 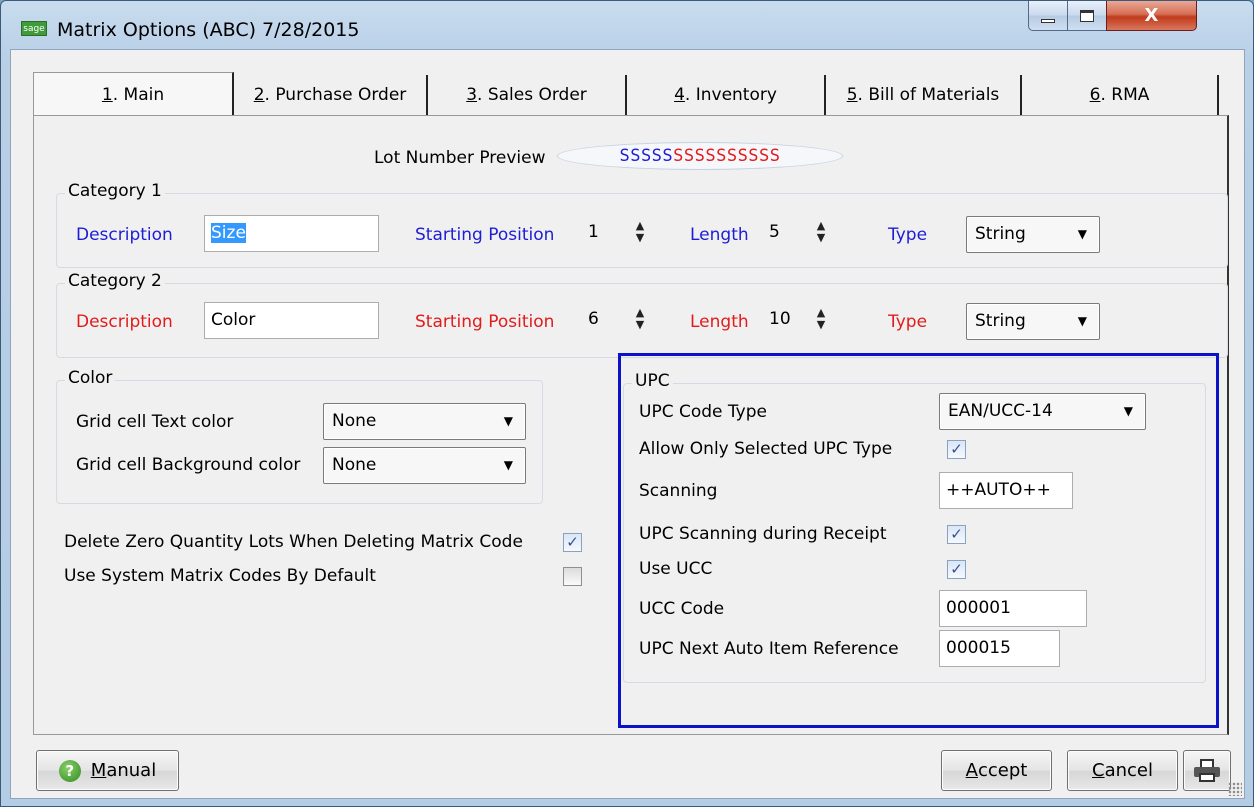 I want to click on category-1-starting-position-spinner: ▲ ▼, so click(x=640, y=234).